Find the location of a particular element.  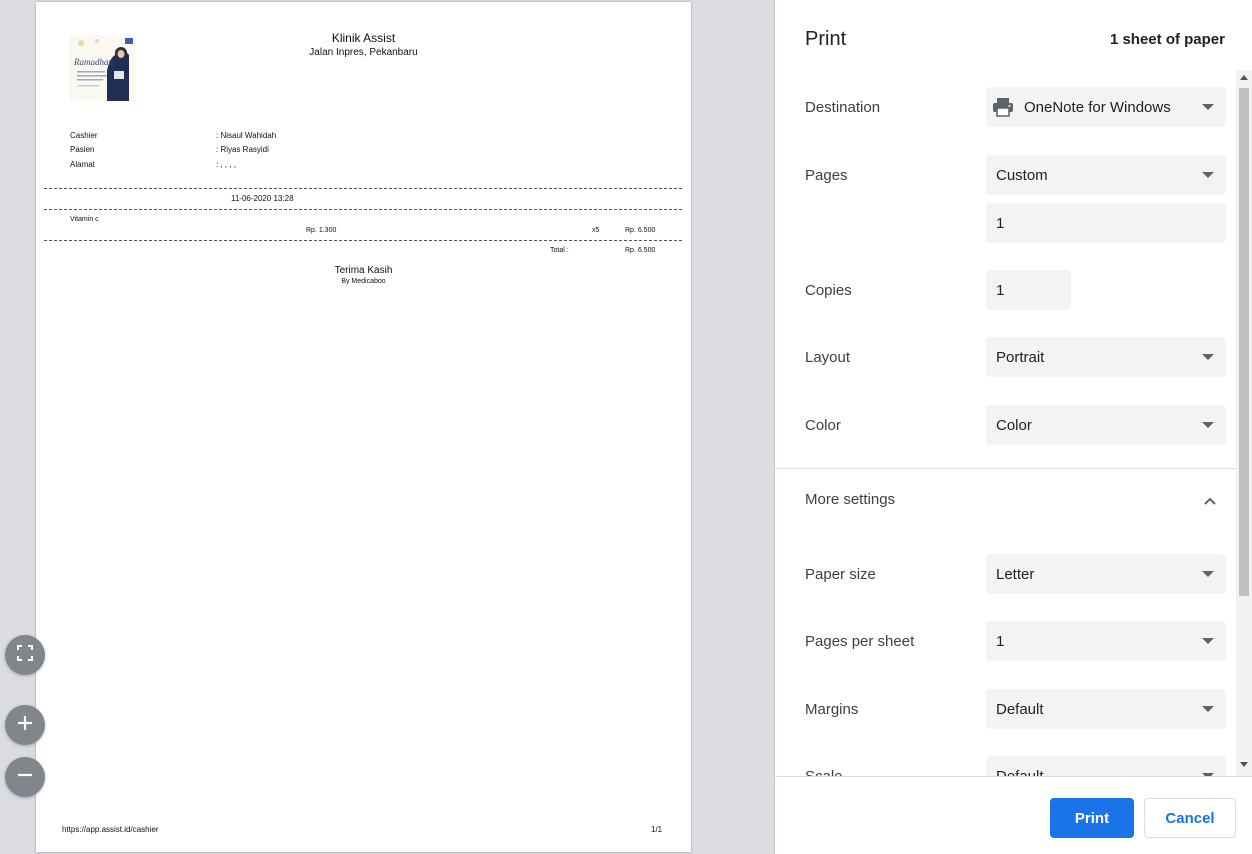

footer-url: https://app.assist.id/cashier is located at coordinates (110, 829).